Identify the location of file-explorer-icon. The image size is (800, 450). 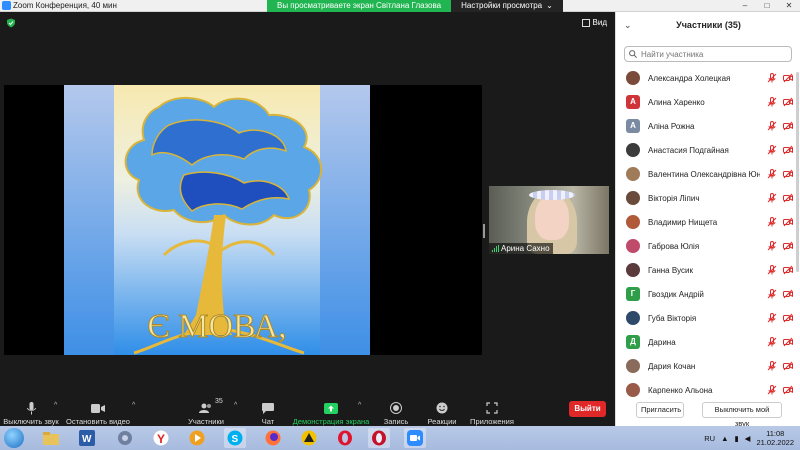
(51, 438).